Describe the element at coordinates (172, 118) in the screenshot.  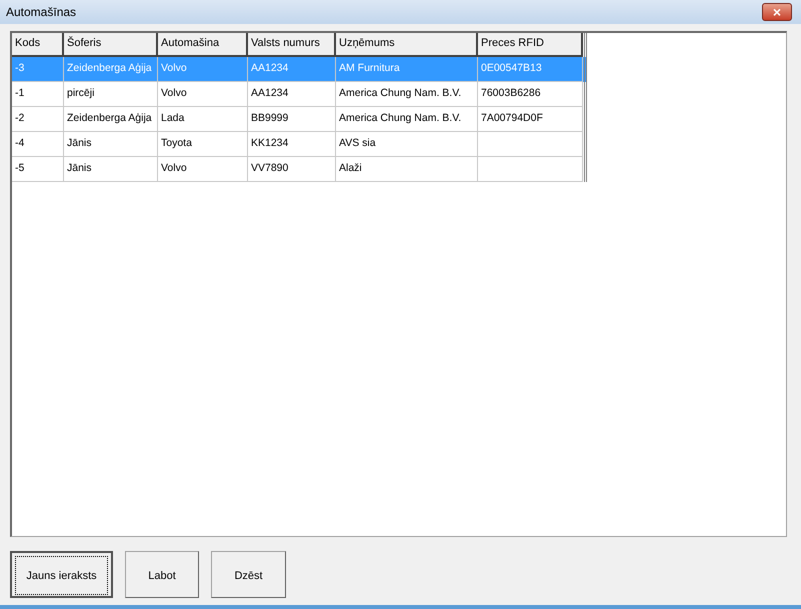
I see `table-cell: Lada` at that location.